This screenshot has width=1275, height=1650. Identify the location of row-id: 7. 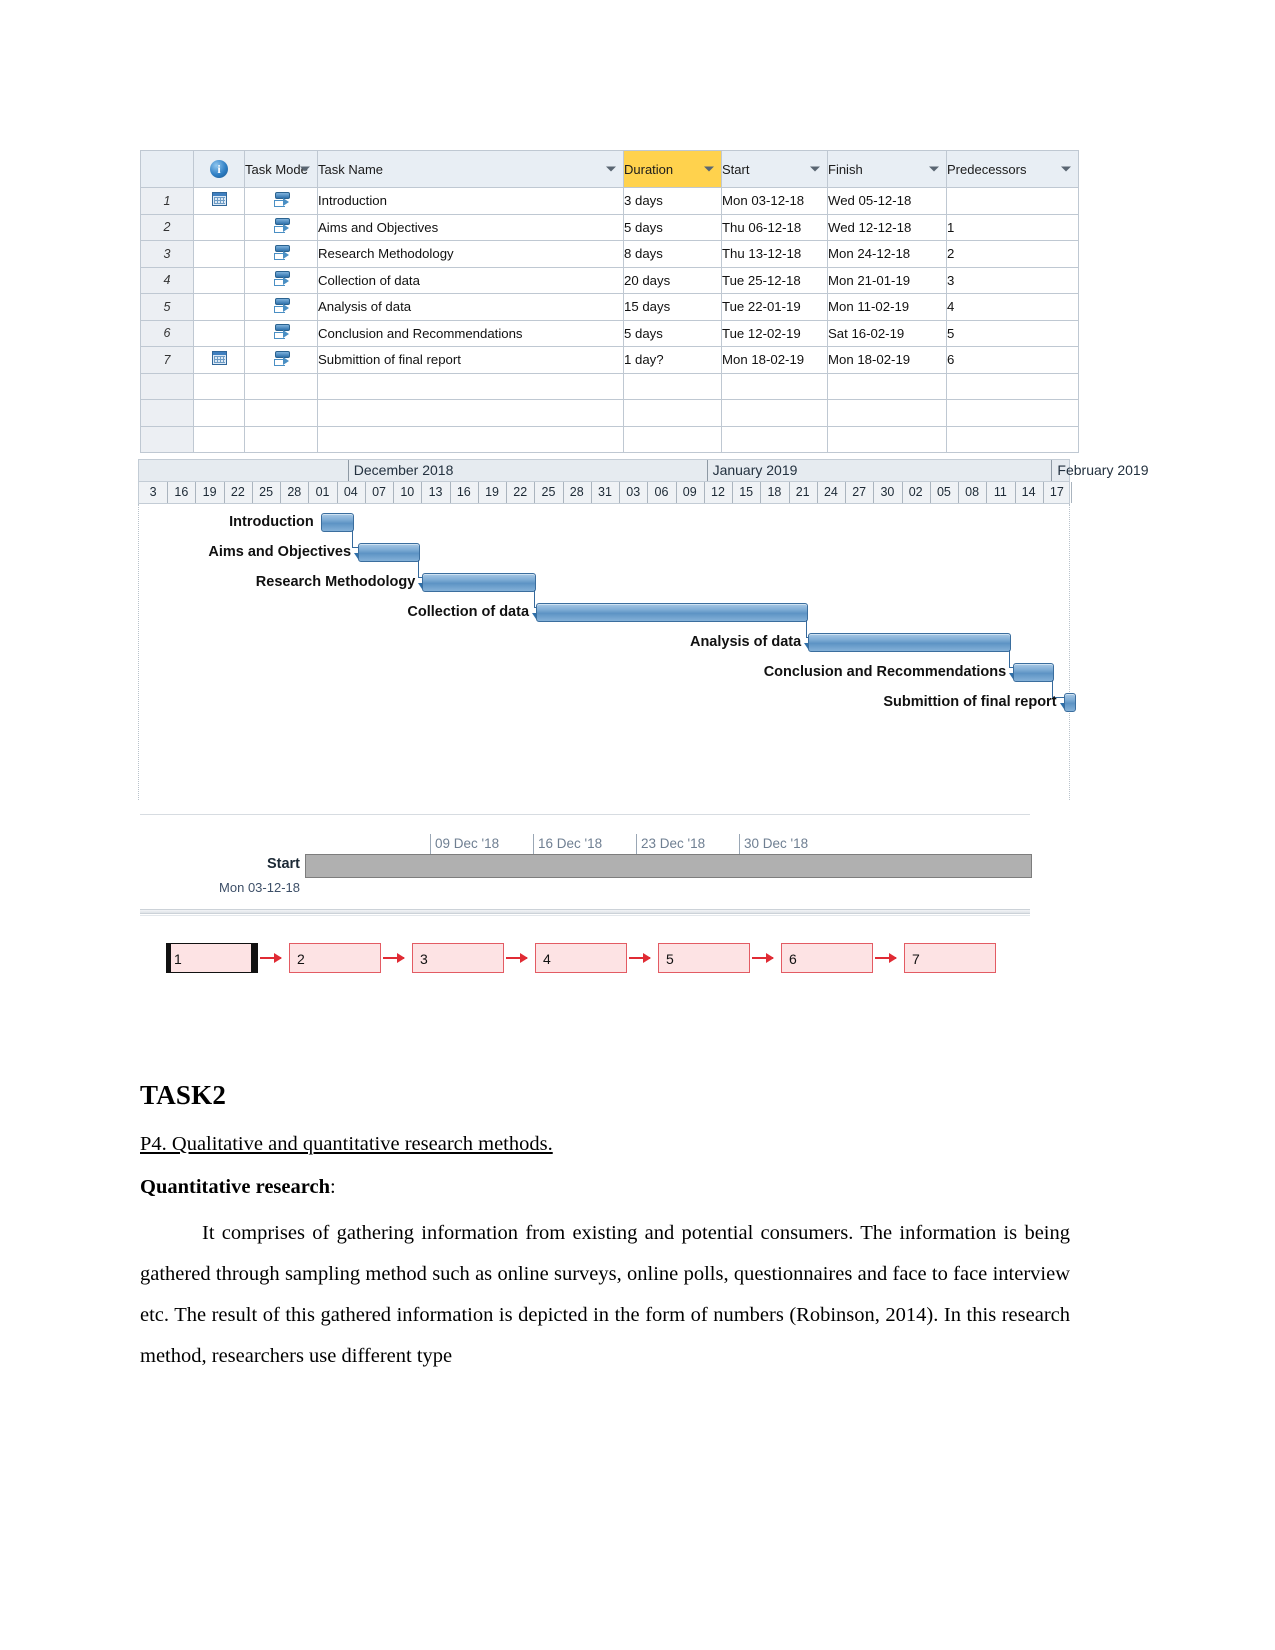
(167, 360).